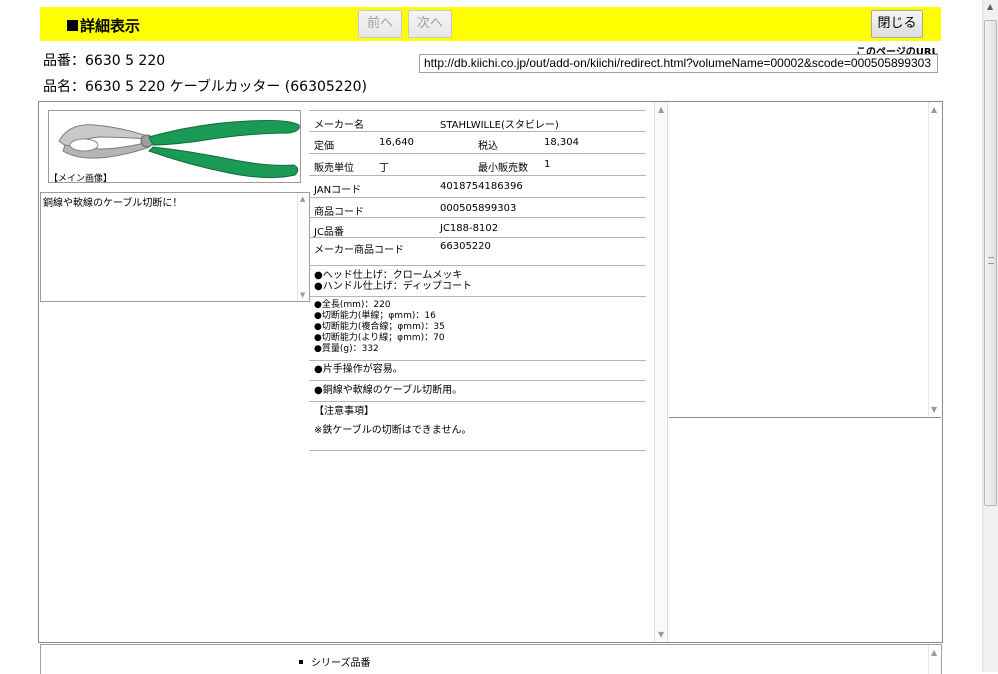 The image size is (998, 674). Describe the element at coordinates (477, 143) in the screenshot. I see `spec-row-price: 定価 16,640 税込 18,304` at that location.